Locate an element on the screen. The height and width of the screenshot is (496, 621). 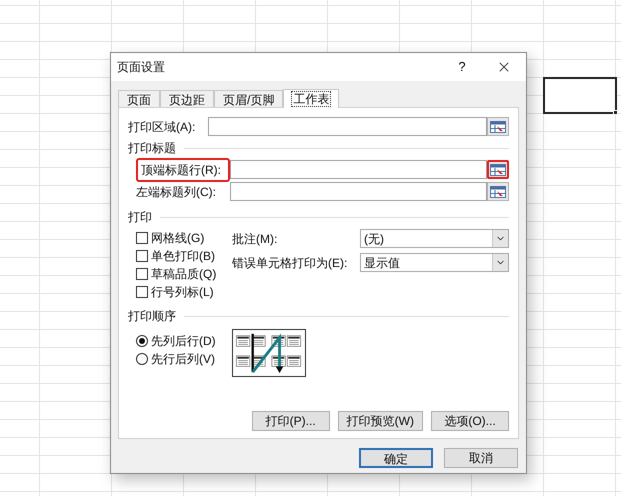
dropdown-select: (无) is located at coordinates (434, 238).